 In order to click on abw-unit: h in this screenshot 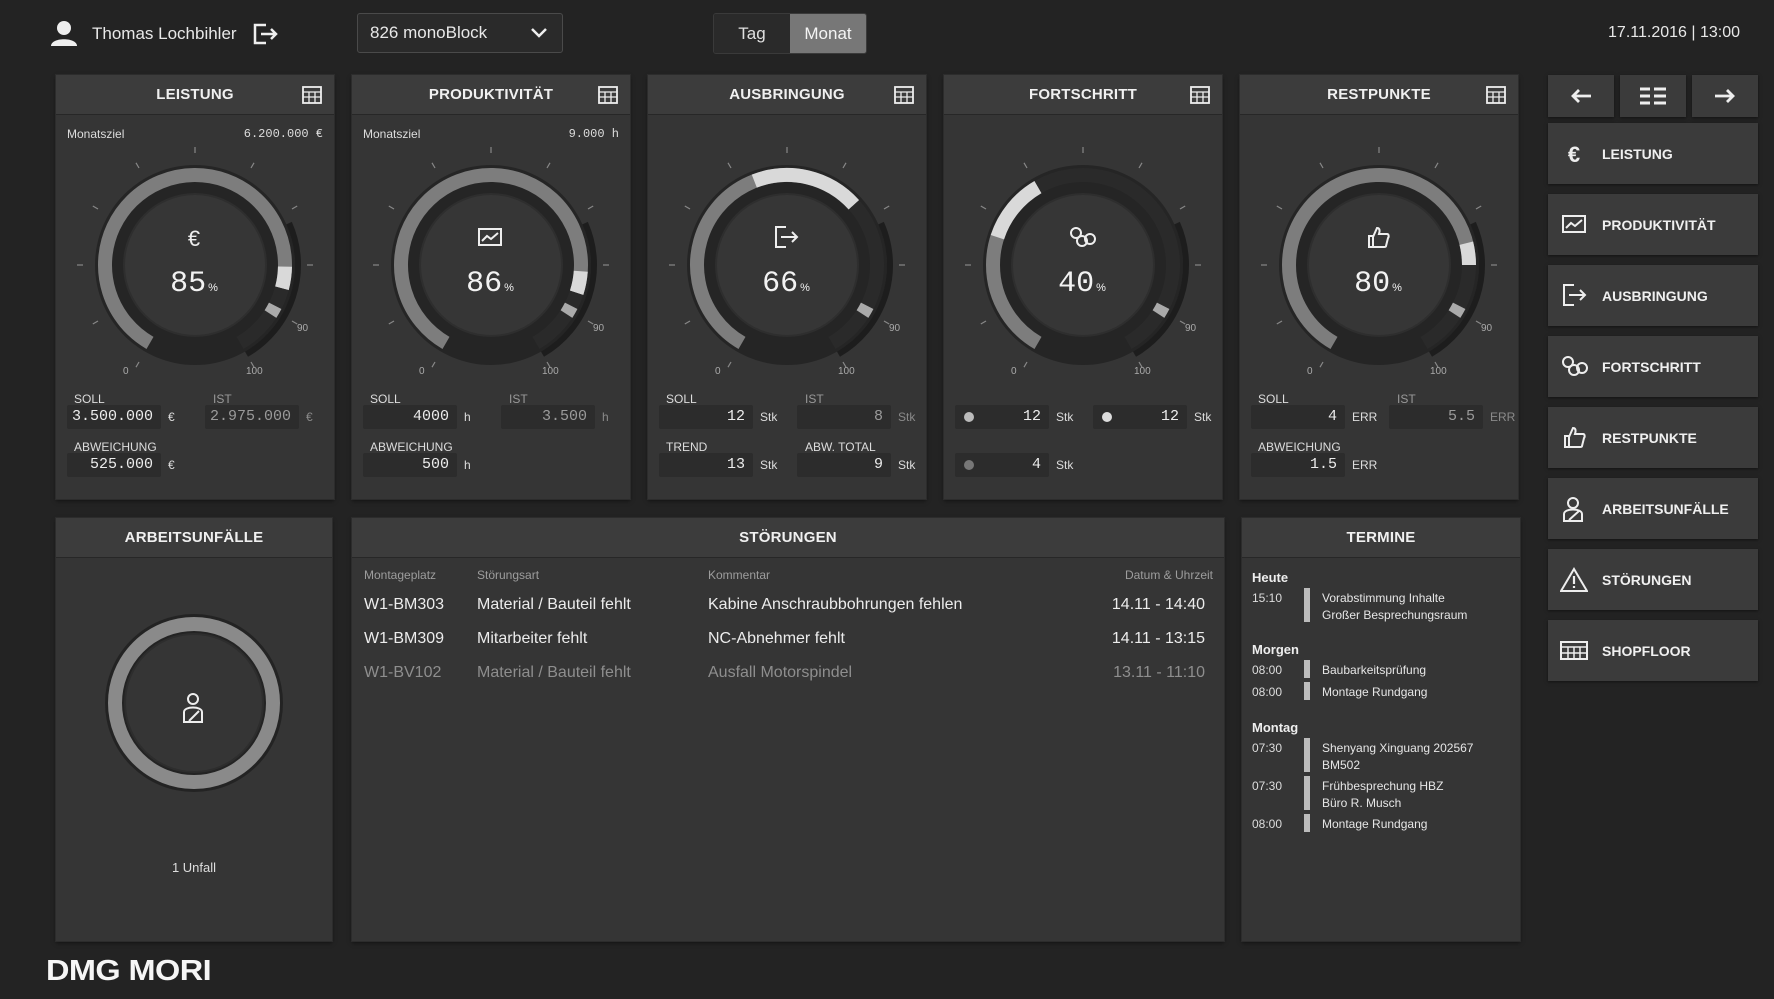, I will do `click(467, 465)`.